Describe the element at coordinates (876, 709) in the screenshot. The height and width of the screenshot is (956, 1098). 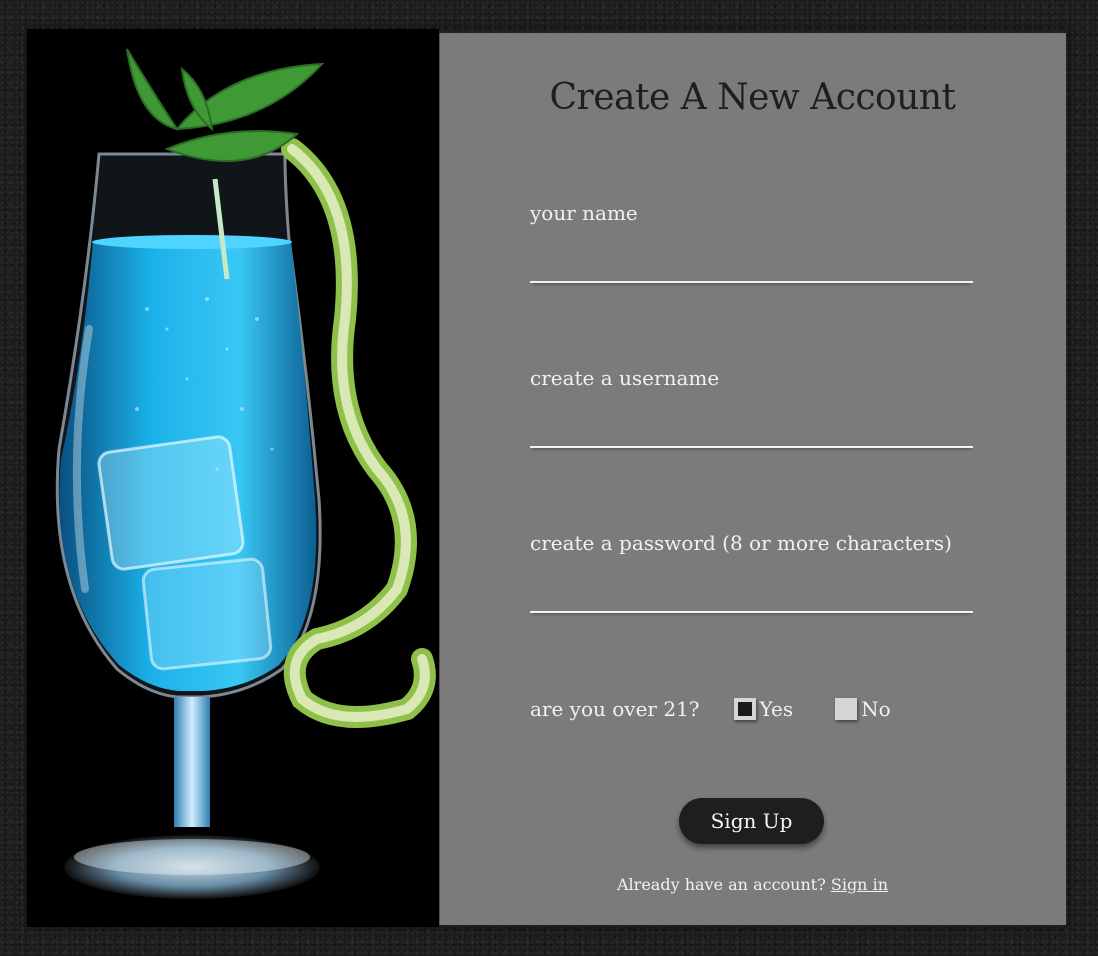
I see `no-label: No` at that location.